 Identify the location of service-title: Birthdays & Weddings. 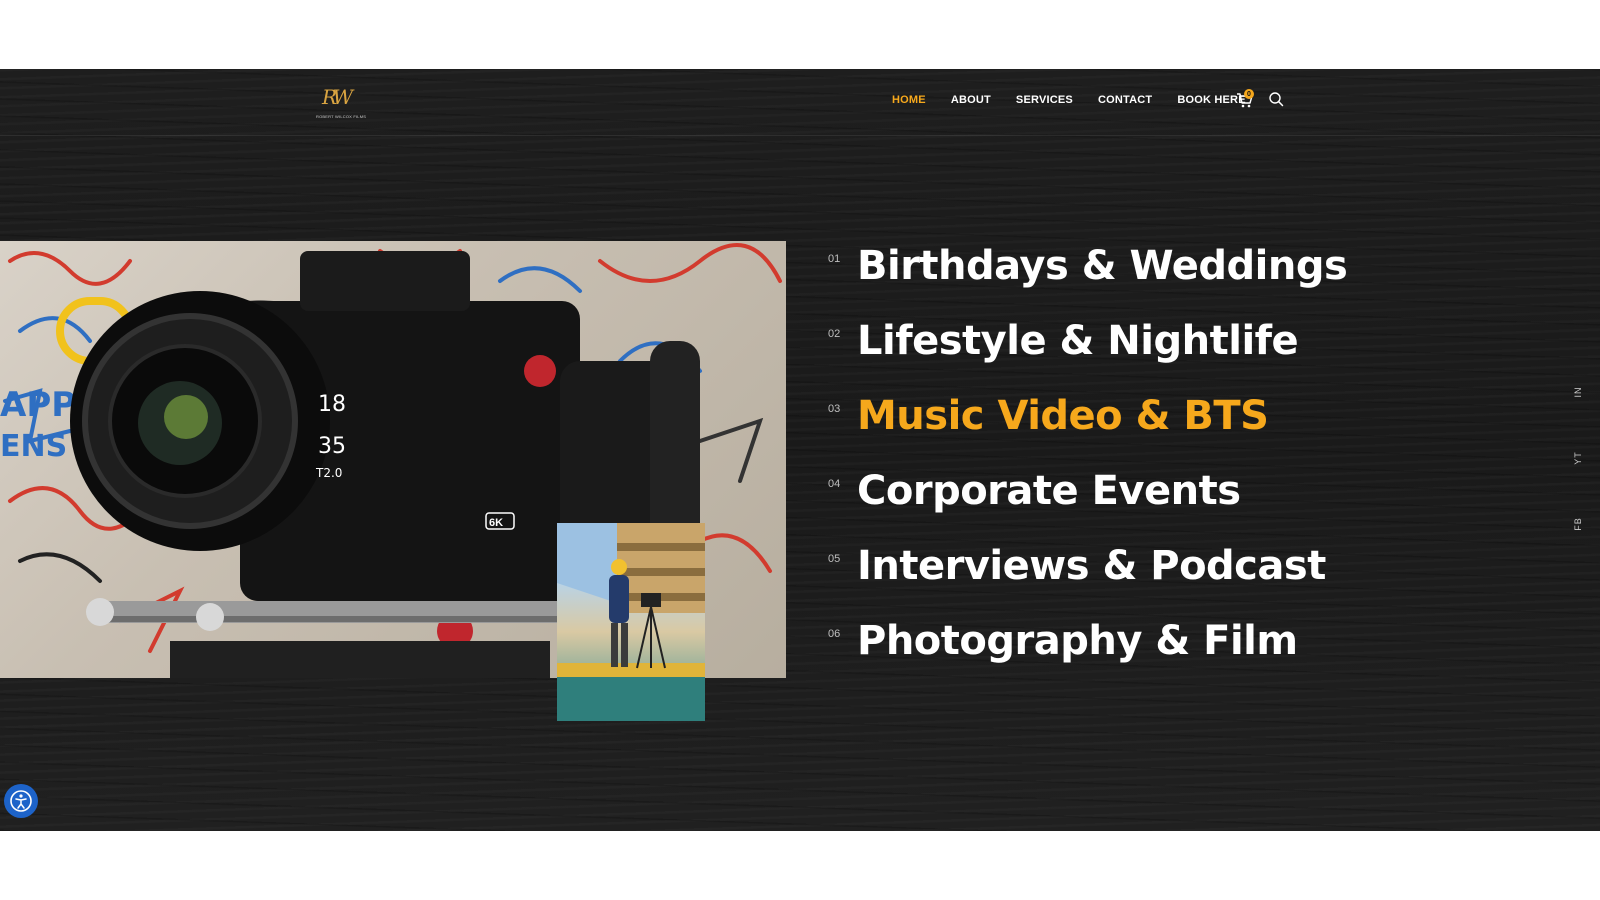
(1102, 266).